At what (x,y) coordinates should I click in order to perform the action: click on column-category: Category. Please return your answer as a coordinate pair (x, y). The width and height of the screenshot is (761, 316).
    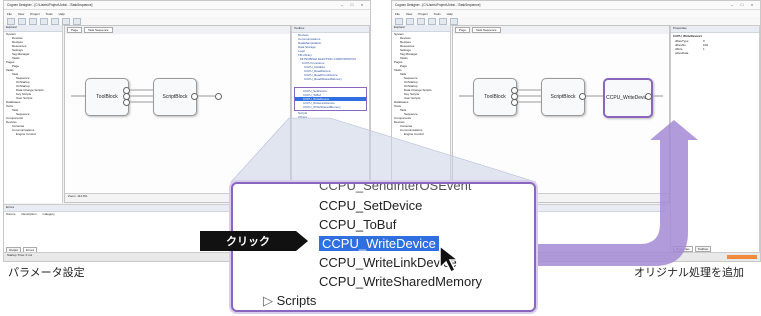
    Looking at the image, I should click on (49, 214).